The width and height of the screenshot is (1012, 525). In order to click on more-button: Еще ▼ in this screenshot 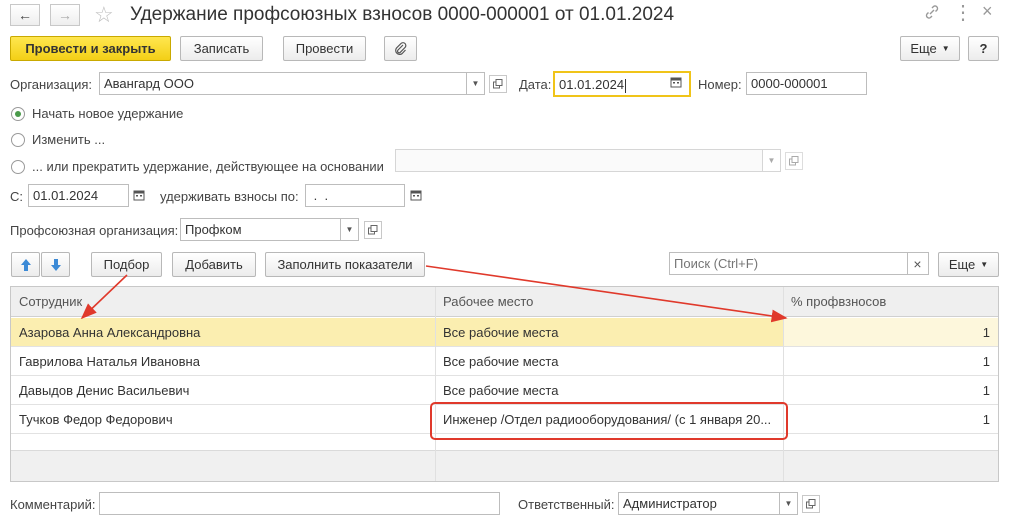, I will do `click(930, 48)`.